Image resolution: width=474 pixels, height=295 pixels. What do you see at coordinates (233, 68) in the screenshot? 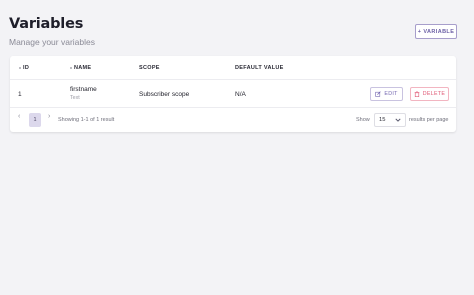
I see `table-header: ID NAME SCOPE DEFAULT VALUE` at bounding box center [233, 68].